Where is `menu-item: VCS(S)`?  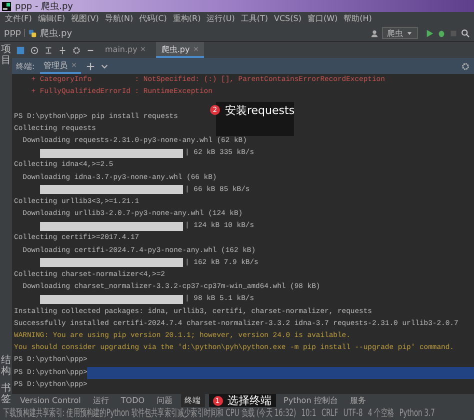
menu-item: VCS(S) is located at coordinates (287, 18).